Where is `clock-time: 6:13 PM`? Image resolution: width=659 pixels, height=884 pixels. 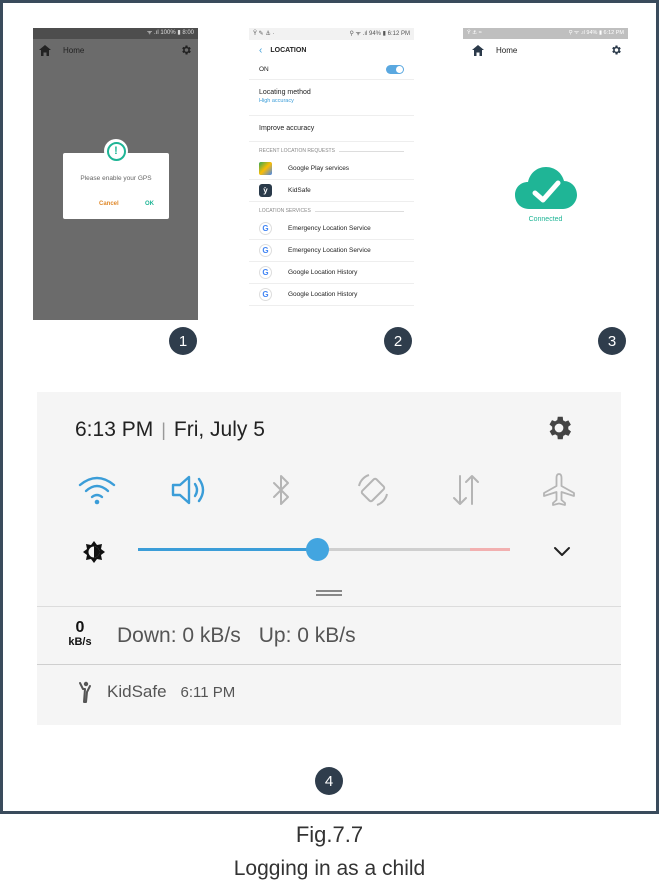
clock-time: 6:13 PM is located at coordinates (114, 429).